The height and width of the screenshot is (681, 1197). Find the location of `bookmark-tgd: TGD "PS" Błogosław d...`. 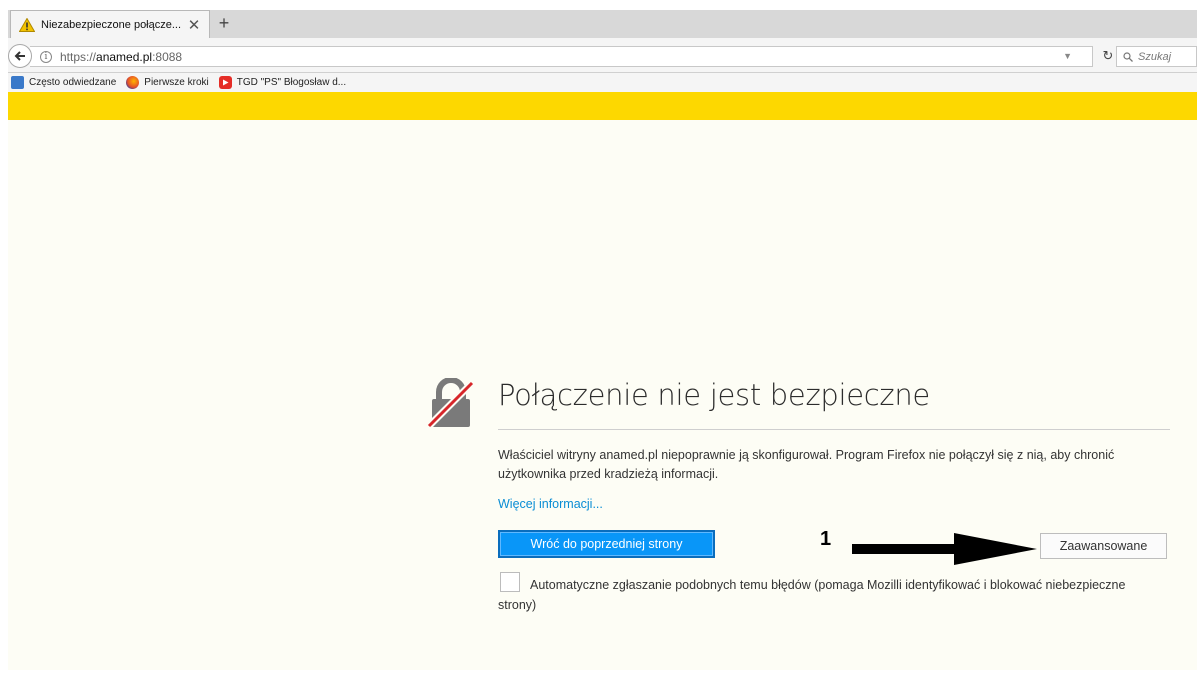

bookmark-tgd: TGD "PS" Błogosław d... is located at coordinates (282, 82).